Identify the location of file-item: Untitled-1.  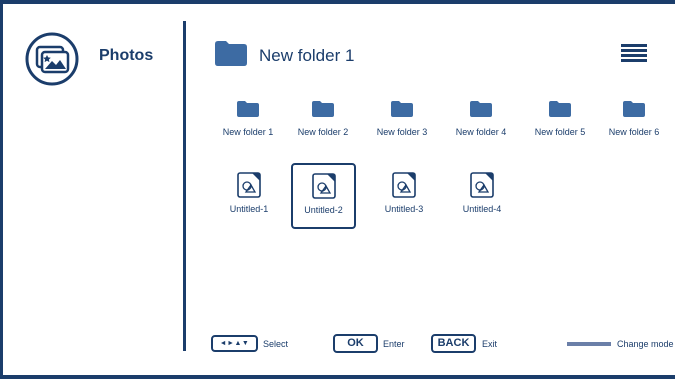
(249, 193).